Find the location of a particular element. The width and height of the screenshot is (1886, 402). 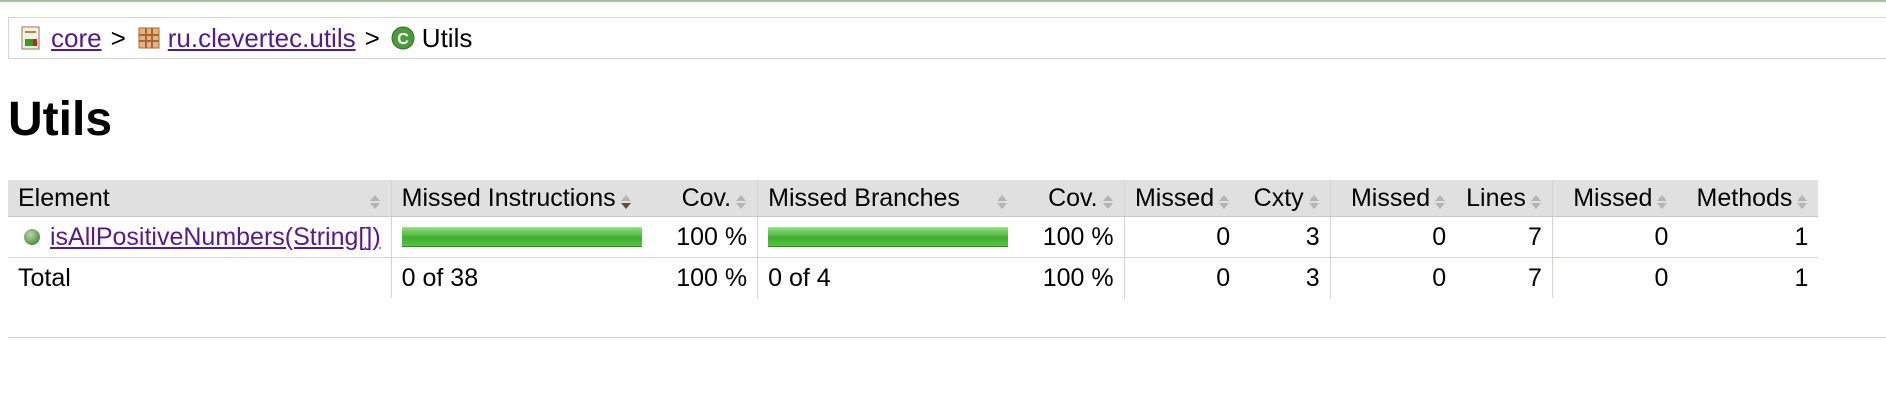

branches-coverage-bar is located at coordinates (888, 237).